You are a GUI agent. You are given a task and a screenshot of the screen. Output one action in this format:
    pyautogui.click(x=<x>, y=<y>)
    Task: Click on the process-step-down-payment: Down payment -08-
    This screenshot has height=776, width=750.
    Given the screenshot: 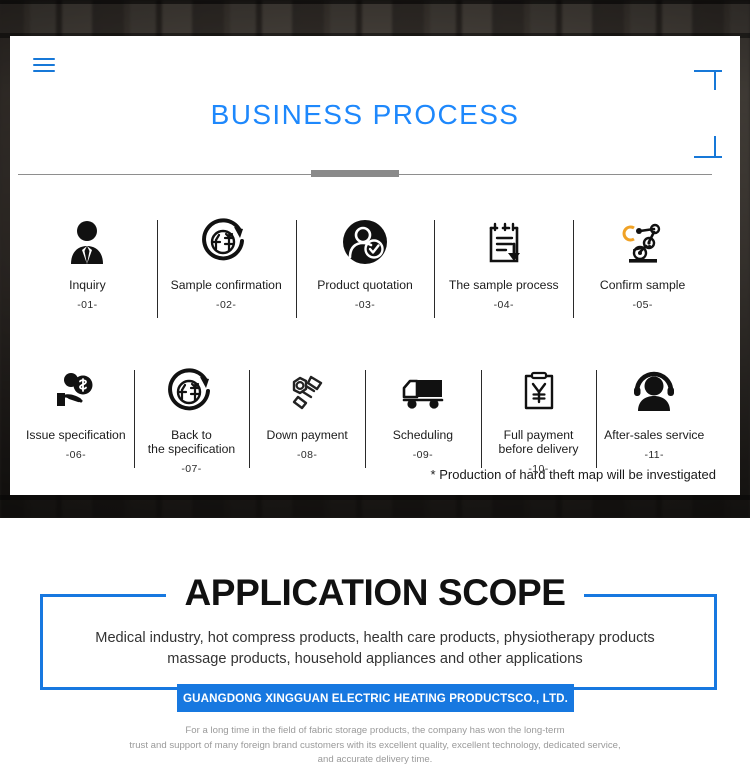 What is the action you would take?
    pyautogui.click(x=307, y=419)
    